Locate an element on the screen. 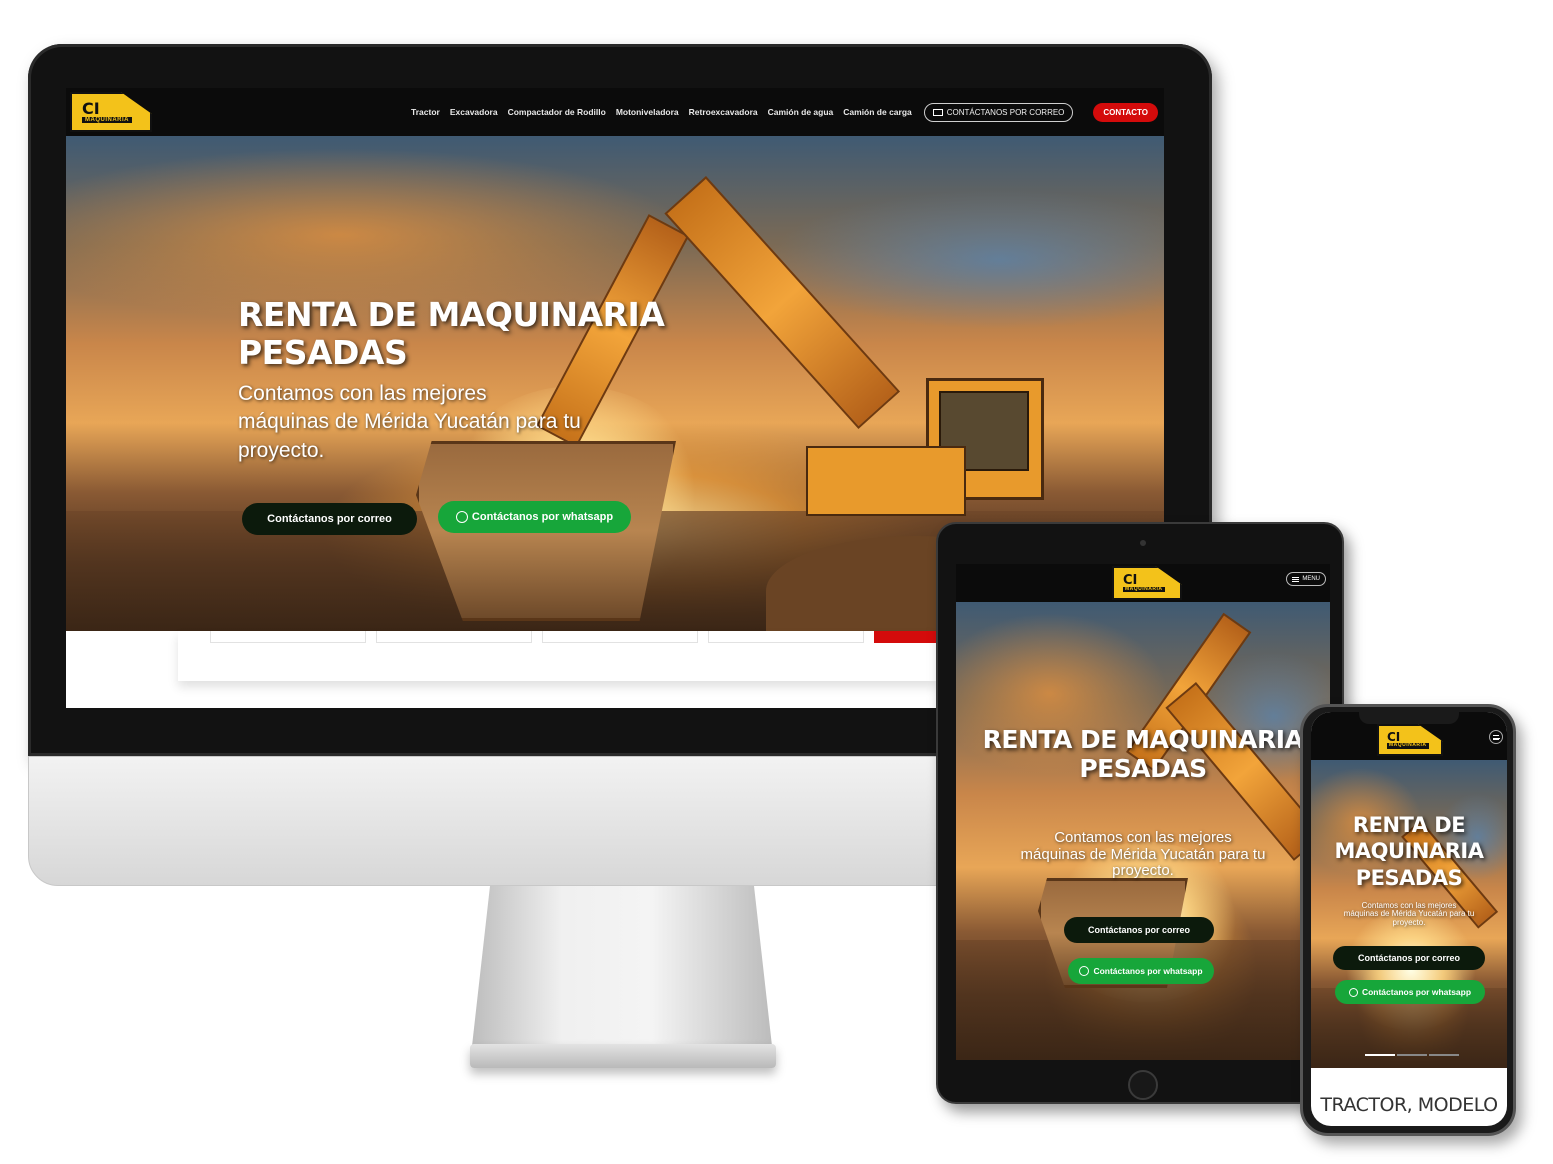 This screenshot has width=1553, height=1164. phone-logo: CI MAQUINARIA is located at coordinates (1410, 740).